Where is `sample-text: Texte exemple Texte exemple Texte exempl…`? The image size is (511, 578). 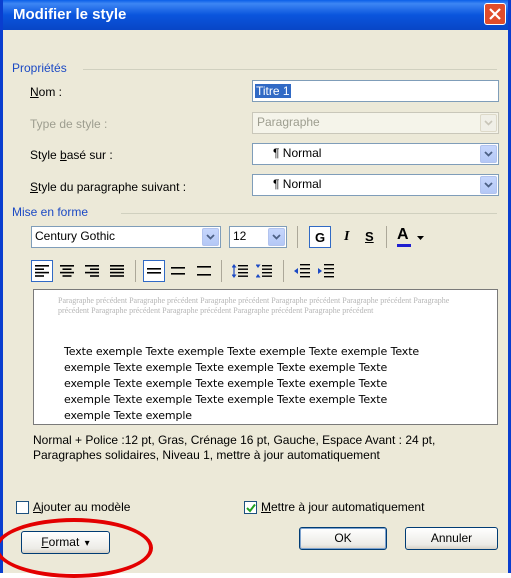 sample-text: Texte exemple Texte exemple Texte exempl… is located at coordinates (269, 384).